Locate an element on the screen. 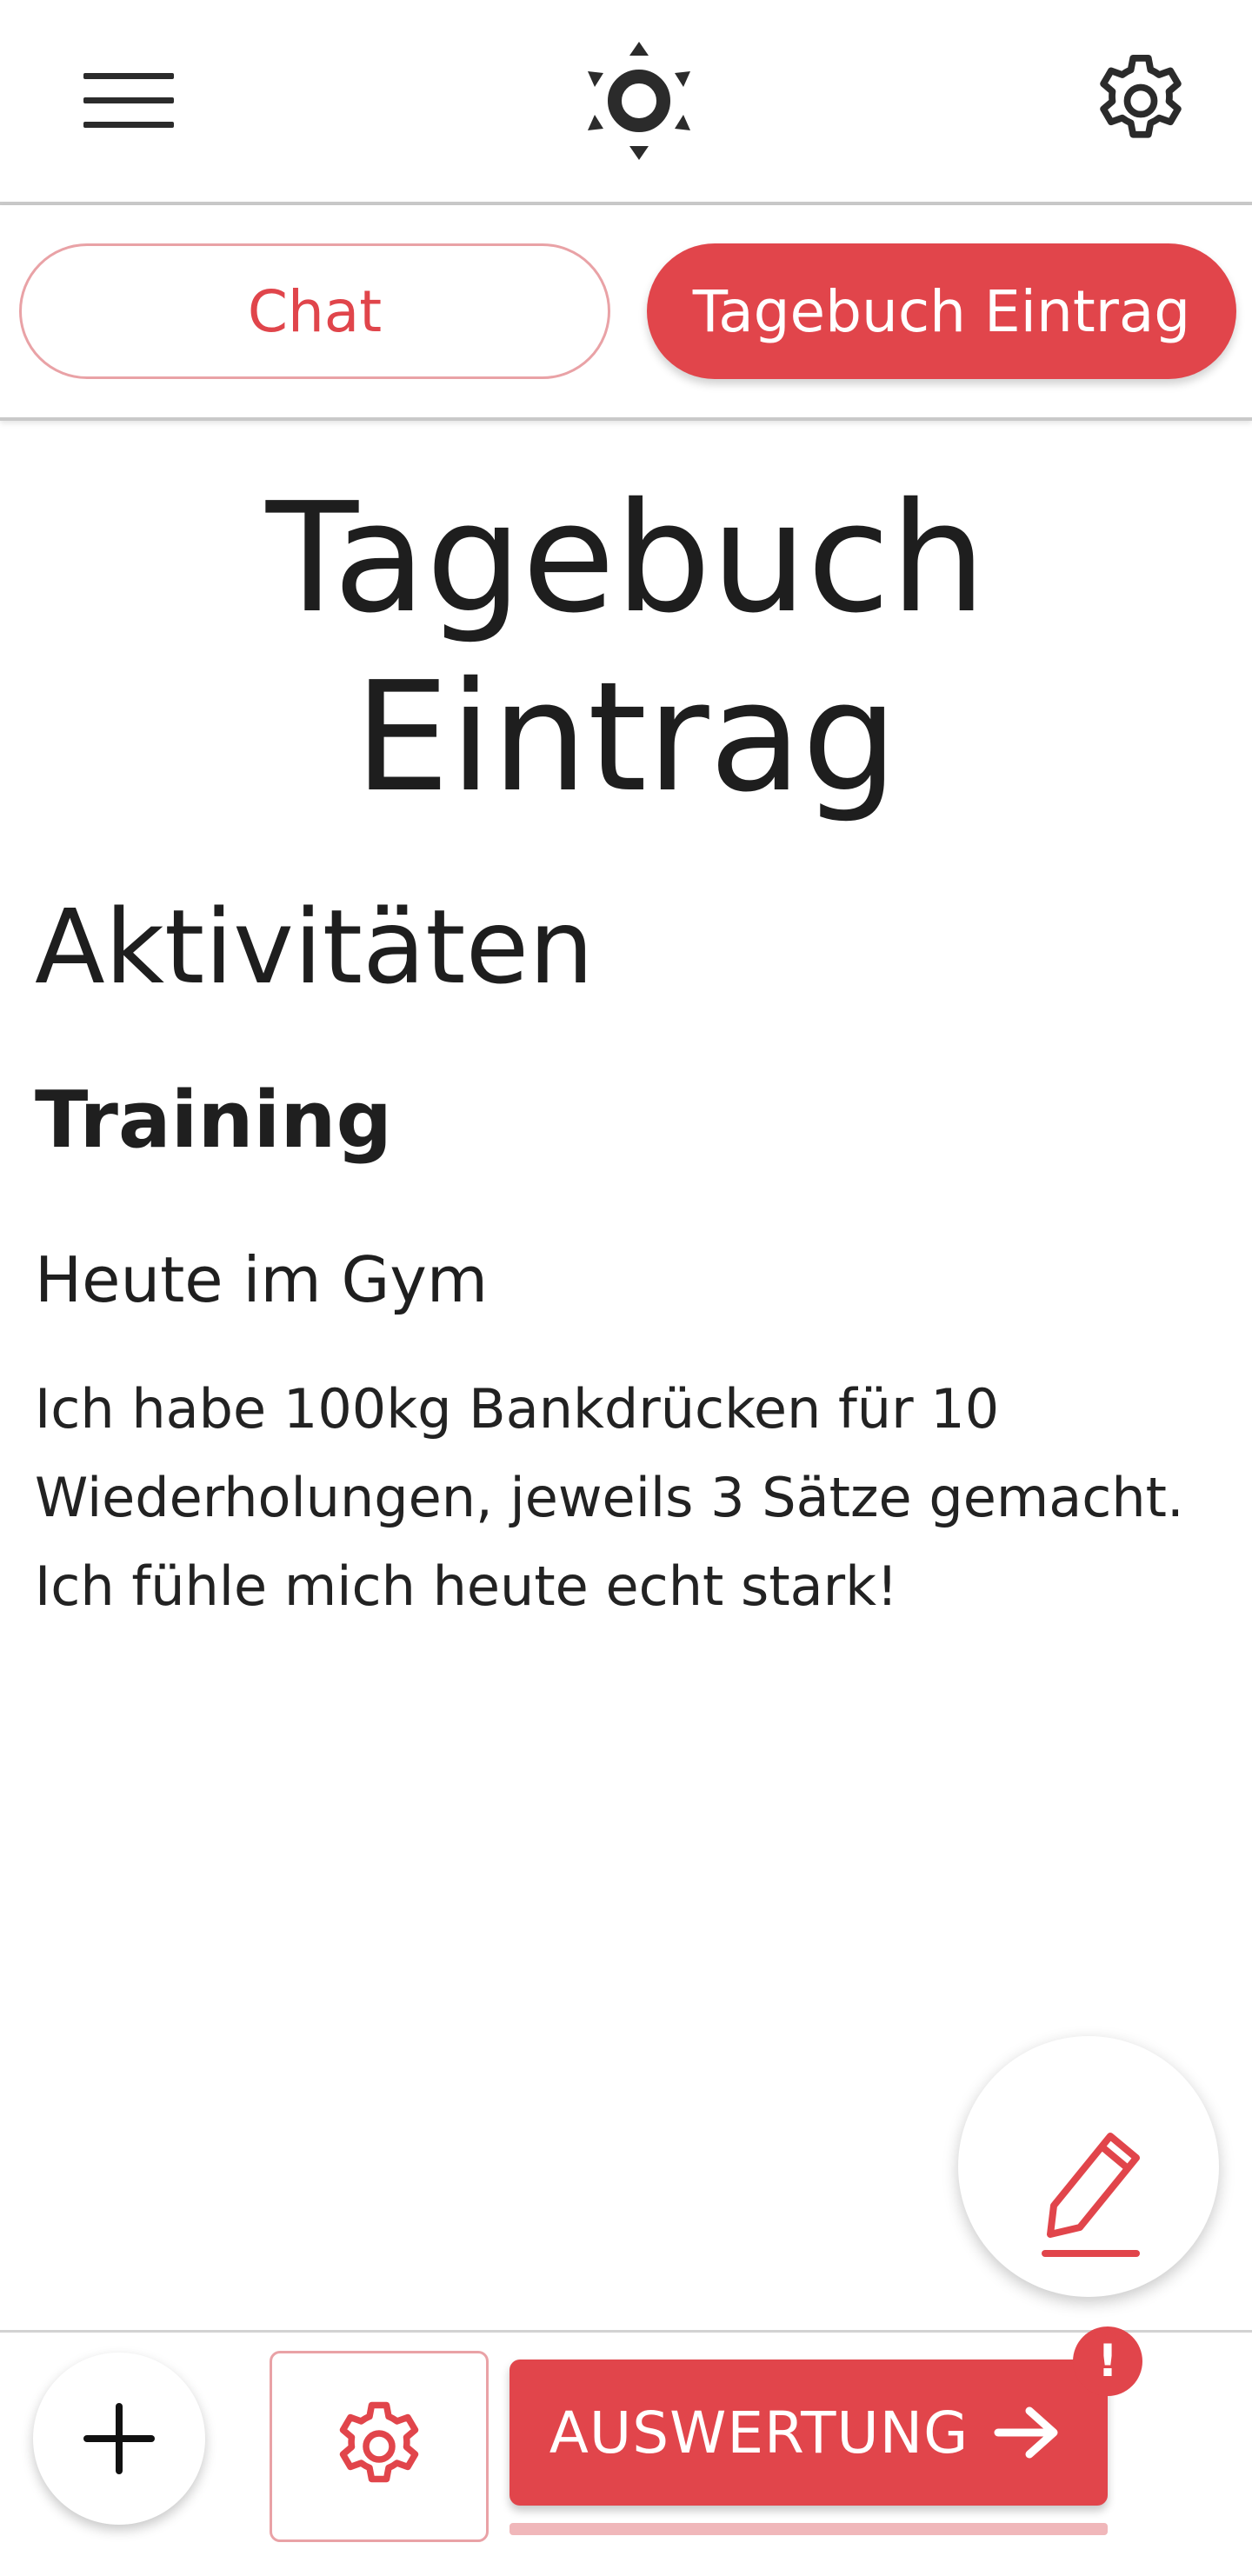 The image size is (1252, 2576). edit-fab-button is located at coordinates (1088, 2166).